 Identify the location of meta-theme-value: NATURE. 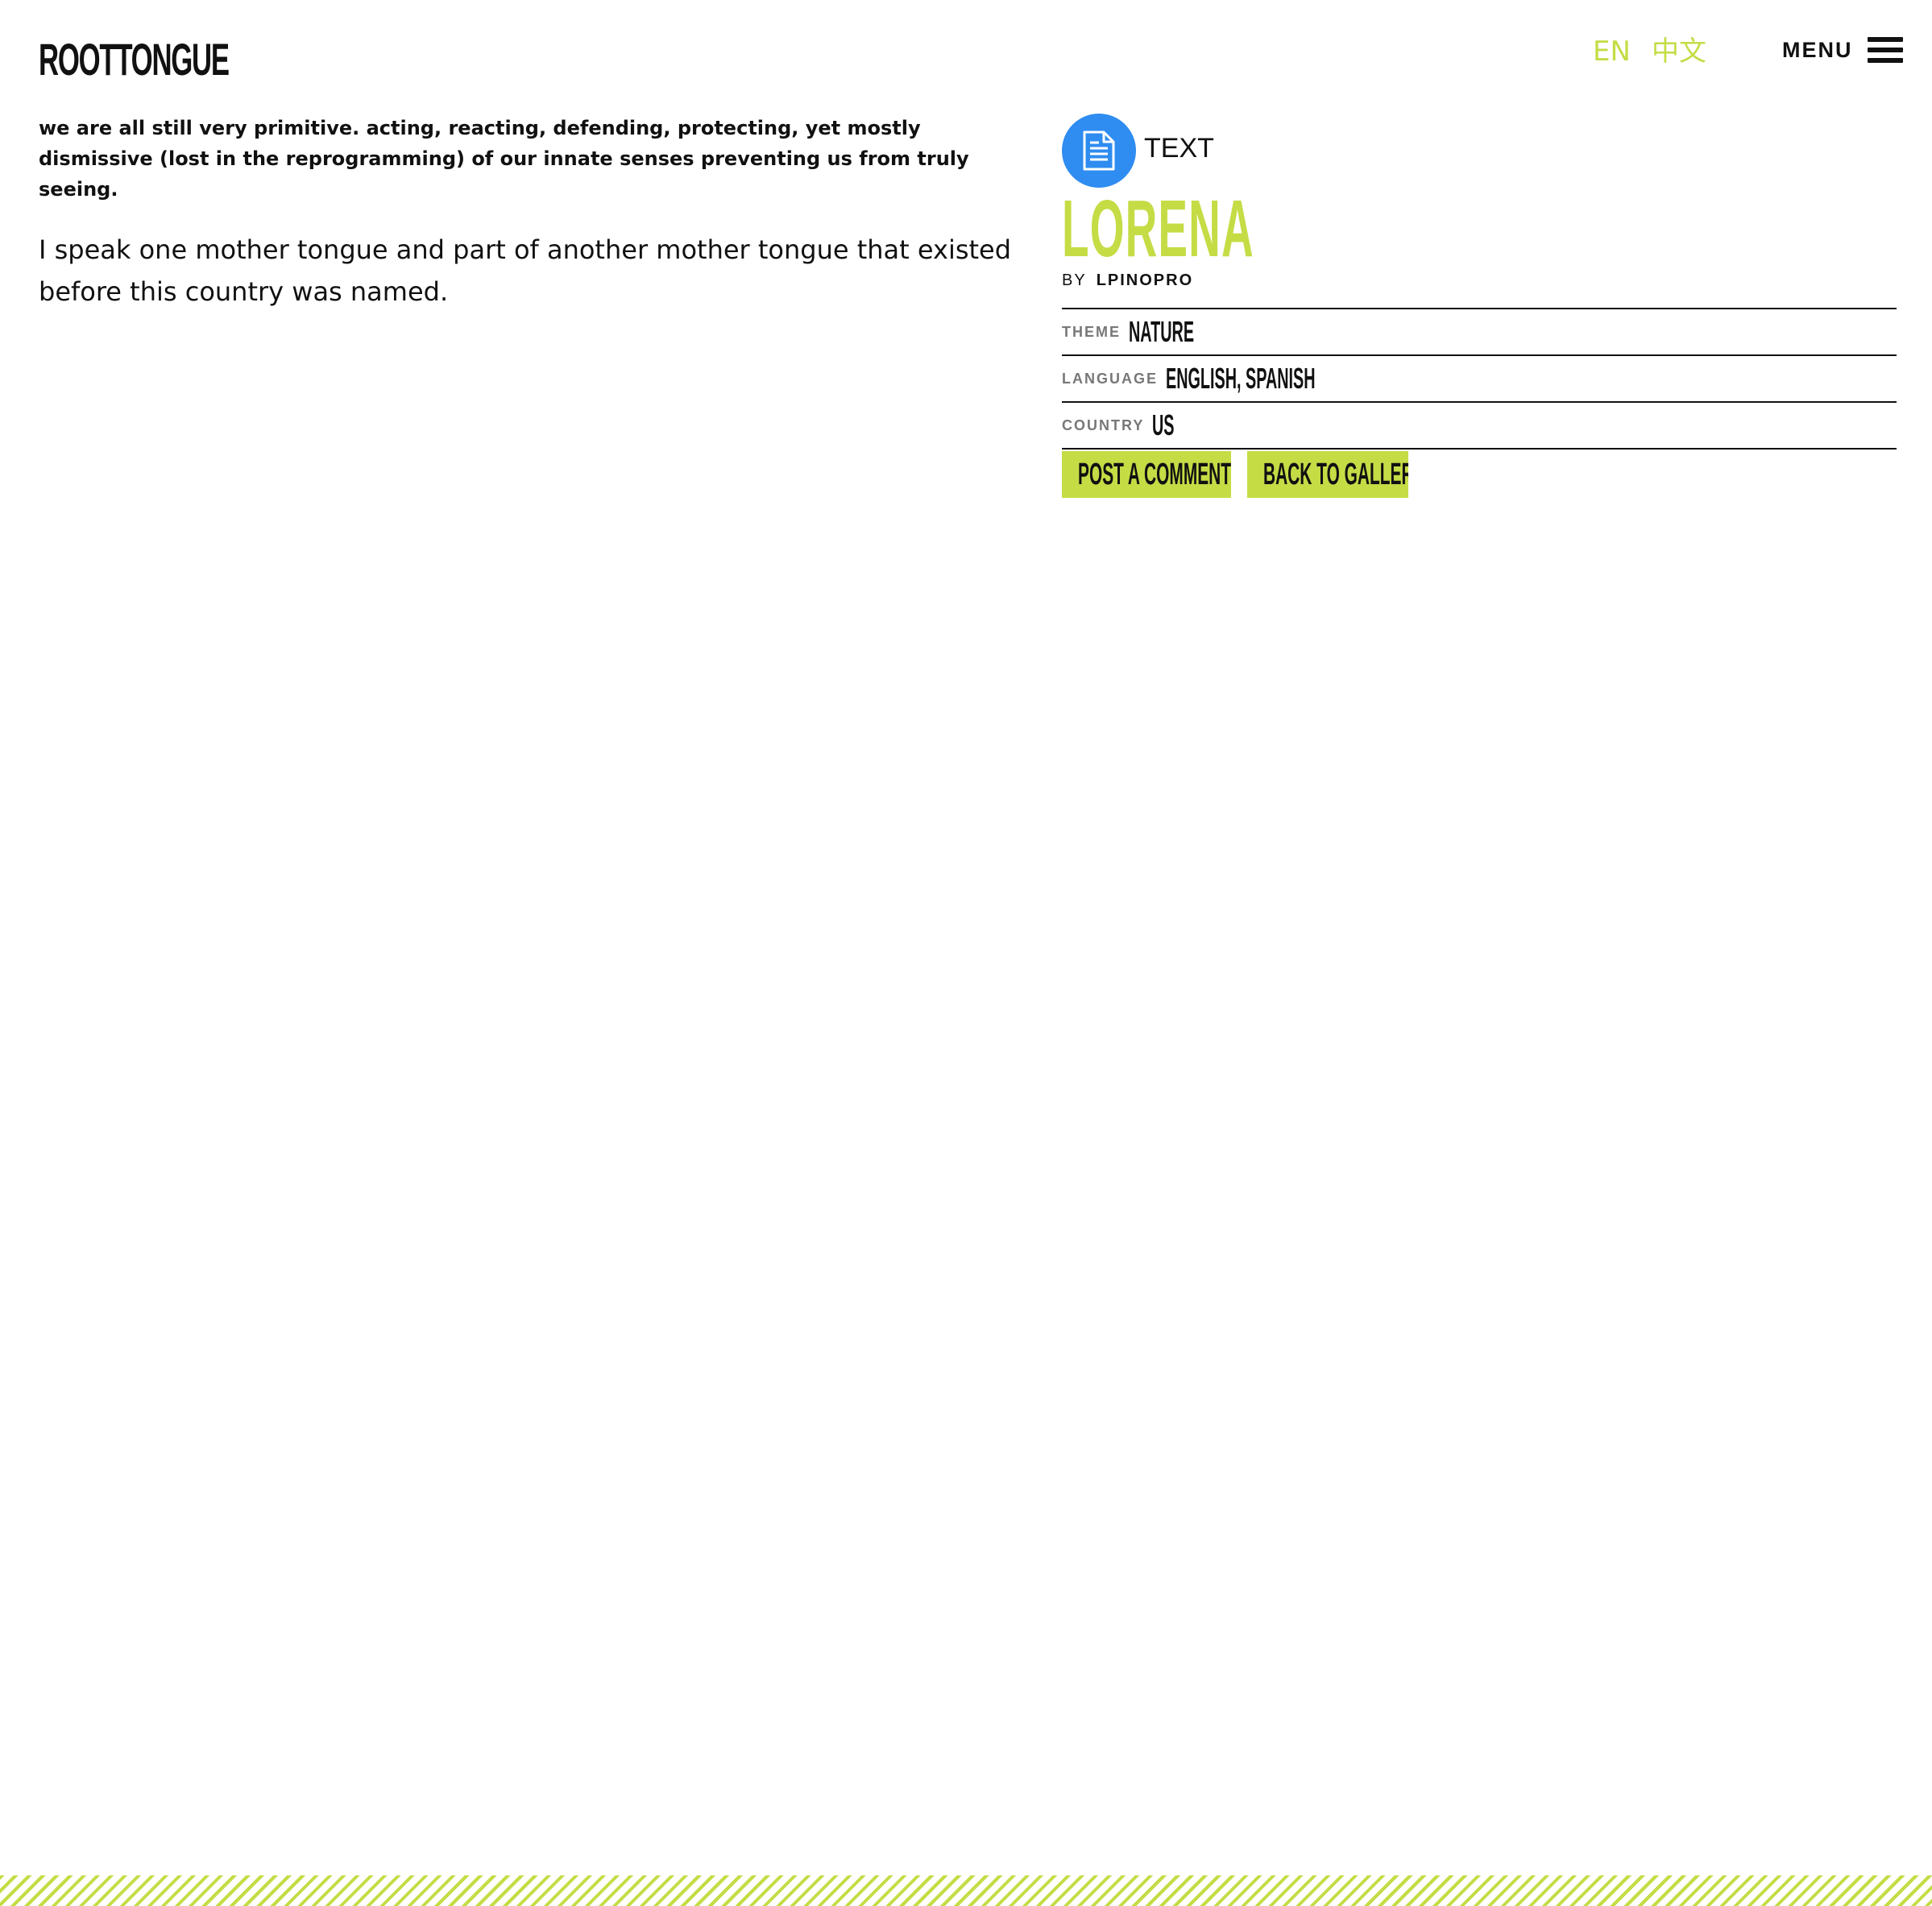
(1162, 331).